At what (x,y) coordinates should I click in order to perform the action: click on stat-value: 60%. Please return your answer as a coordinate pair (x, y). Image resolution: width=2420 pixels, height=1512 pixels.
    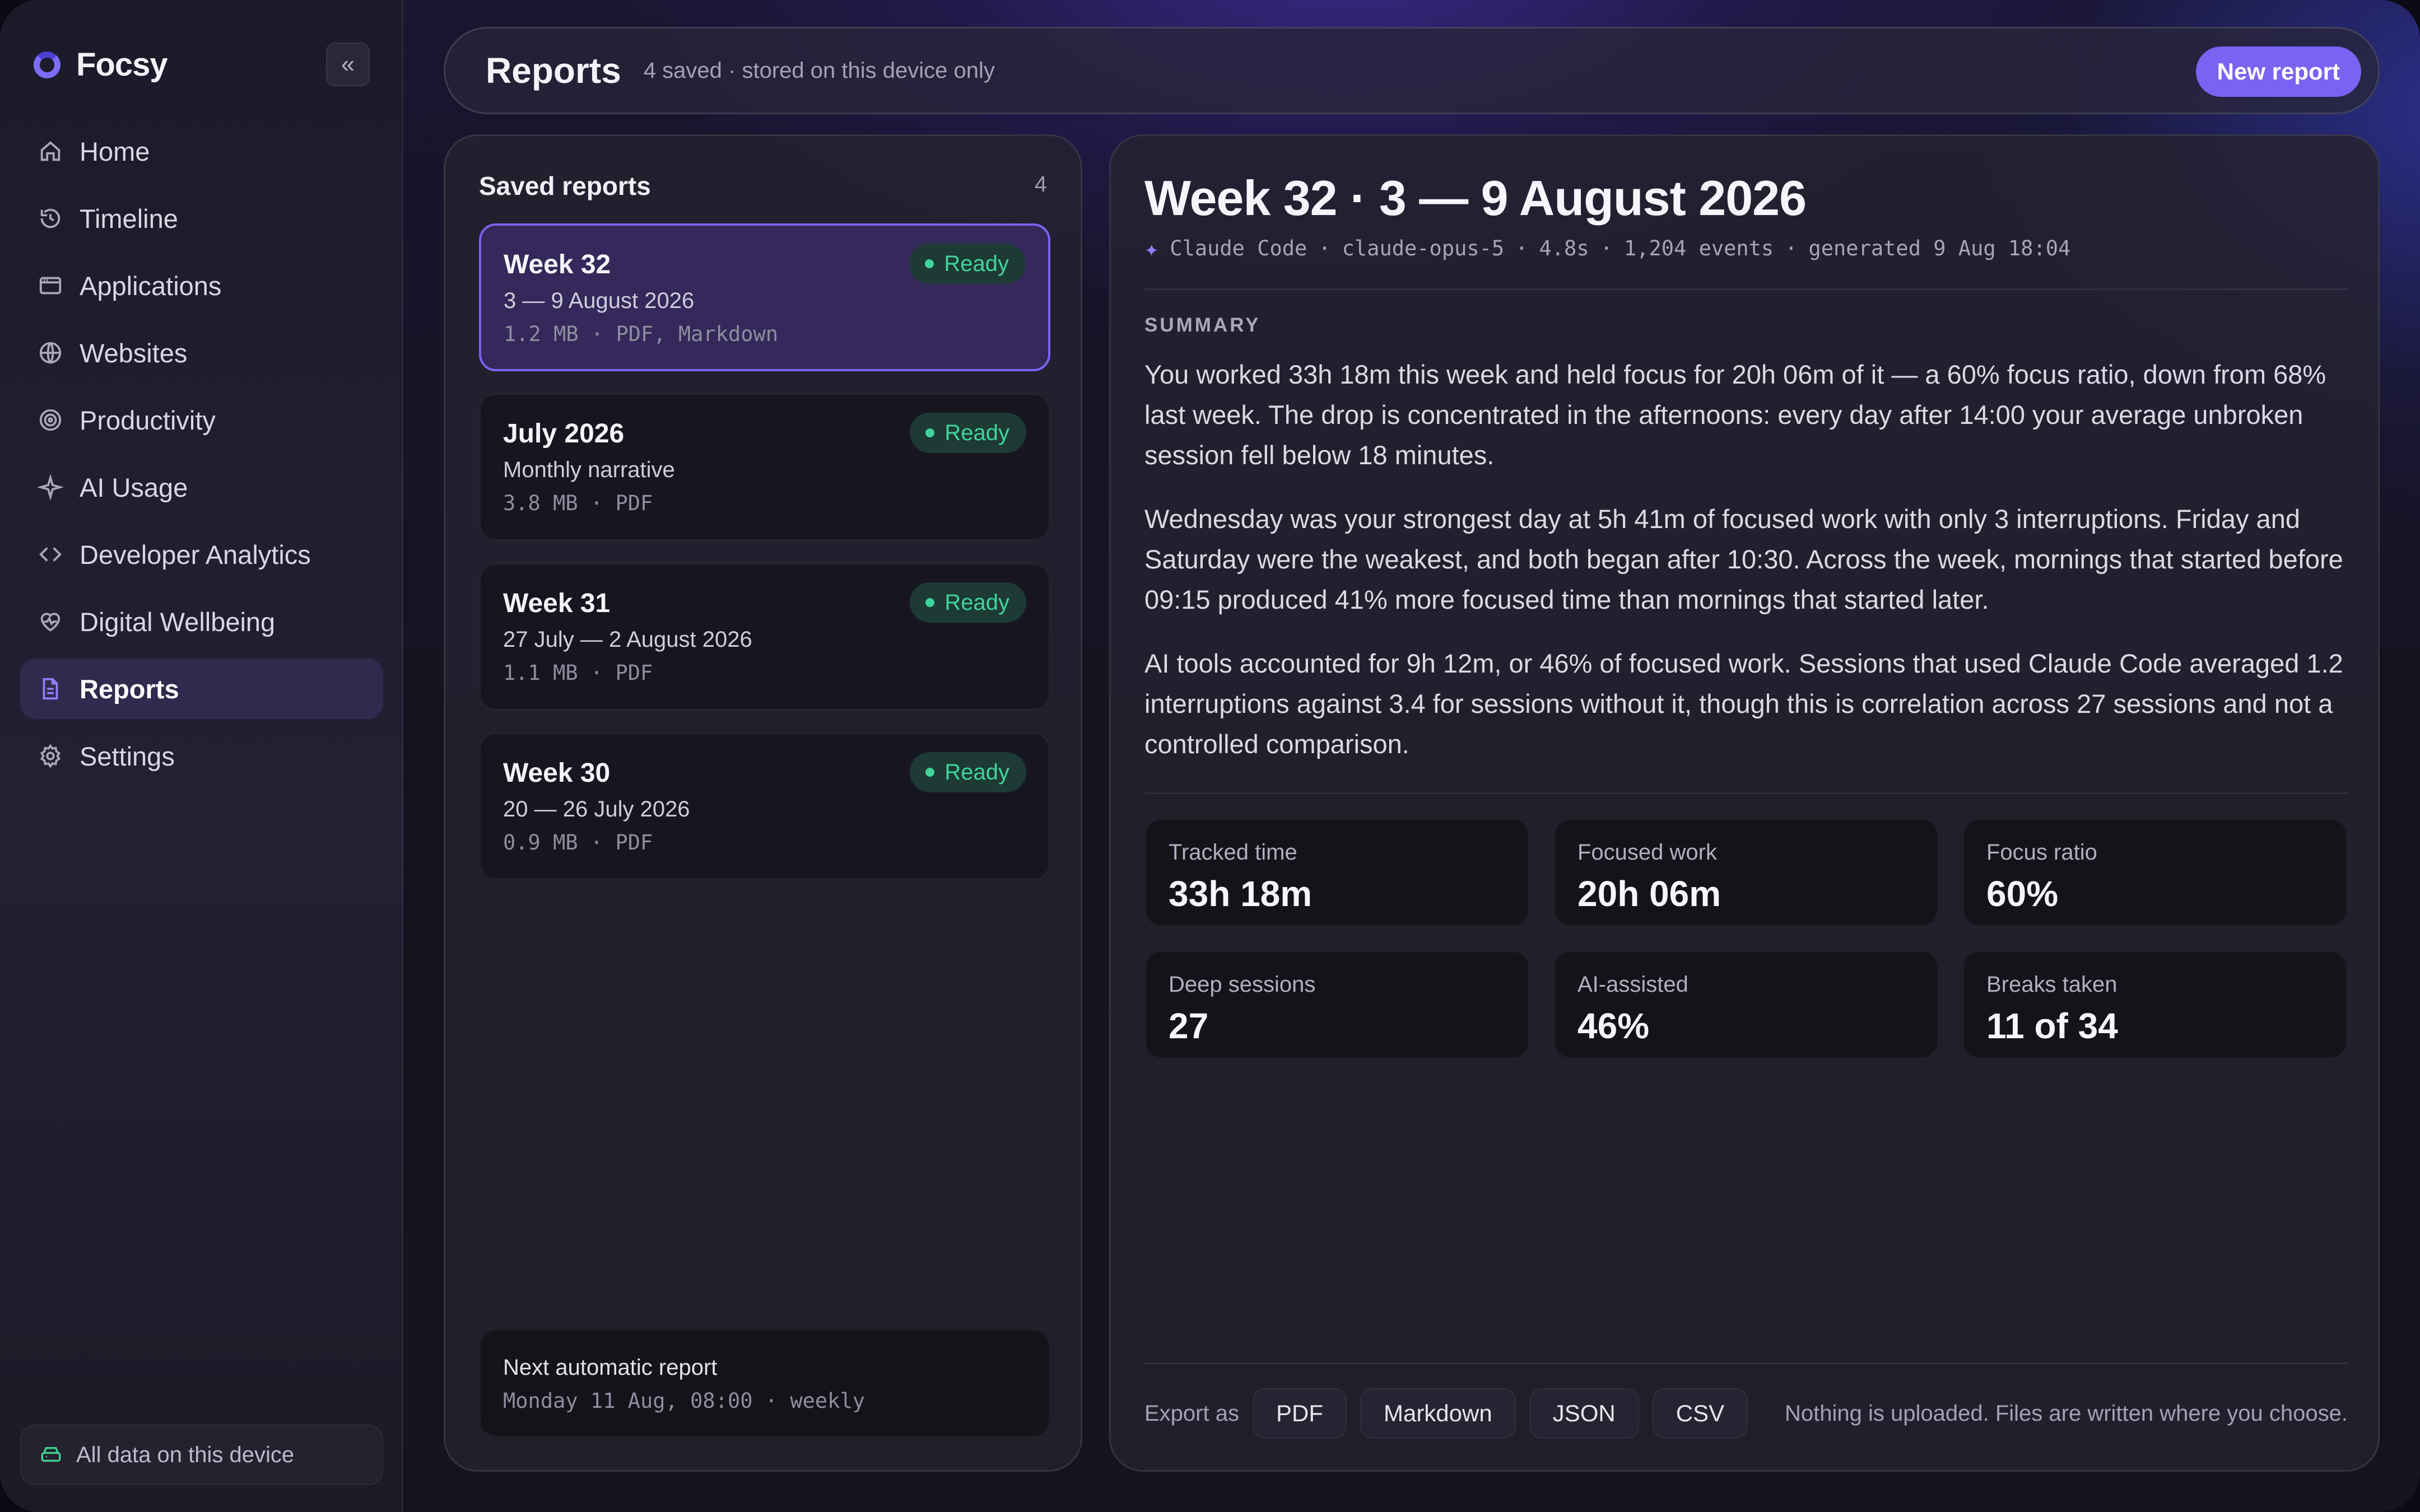
    Looking at the image, I should click on (2023, 894).